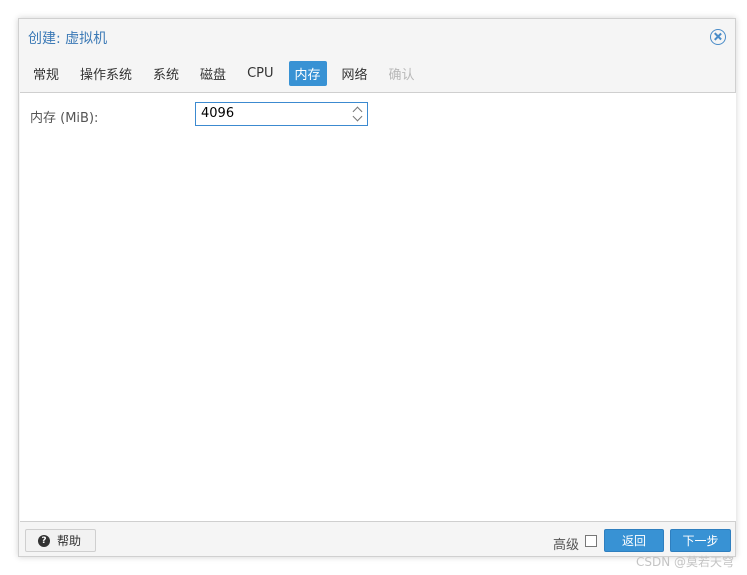 The image size is (747, 575). What do you see at coordinates (64, 118) in the screenshot?
I see `memory-label: 内存 (MiB):` at bounding box center [64, 118].